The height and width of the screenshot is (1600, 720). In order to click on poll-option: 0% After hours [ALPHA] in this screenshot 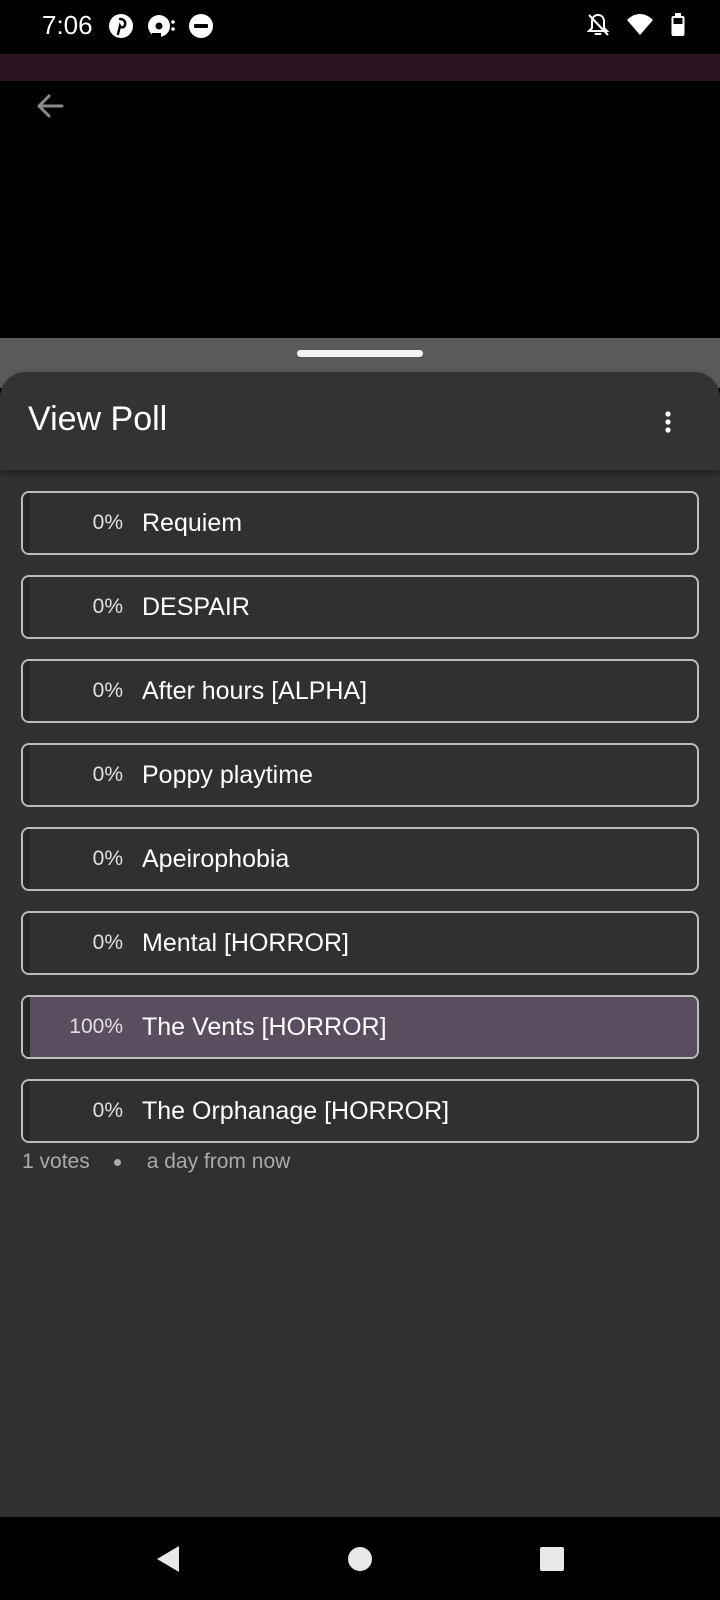, I will do `click(360, 691)`.